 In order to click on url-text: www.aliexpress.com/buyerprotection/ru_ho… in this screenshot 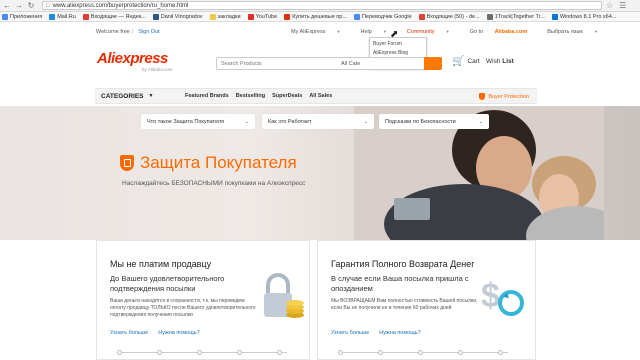, I will do `click(120, 5)`.